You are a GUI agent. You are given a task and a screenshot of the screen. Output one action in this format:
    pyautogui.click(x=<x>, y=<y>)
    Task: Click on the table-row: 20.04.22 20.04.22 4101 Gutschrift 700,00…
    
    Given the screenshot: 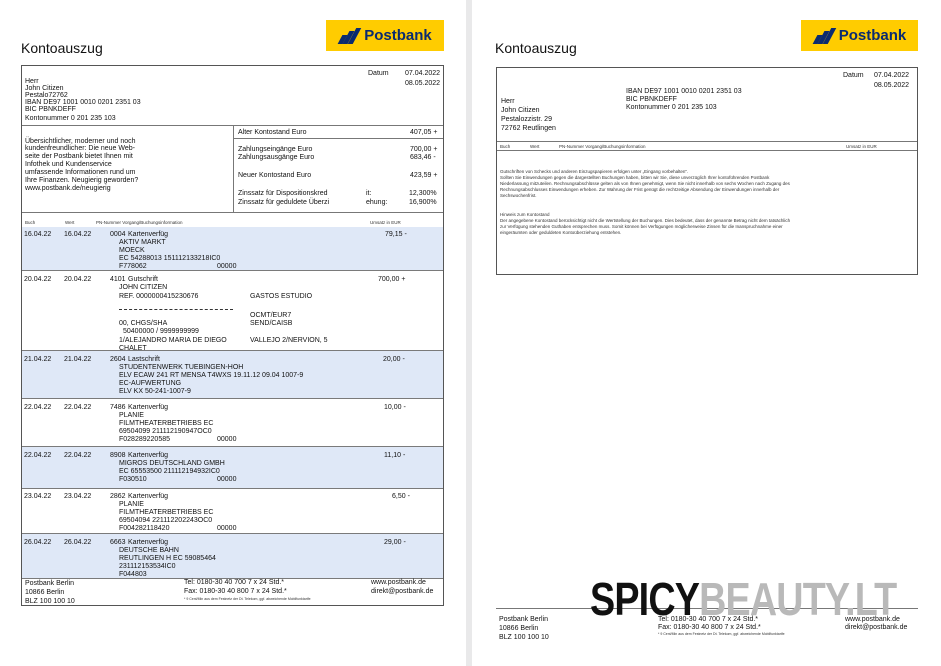 What is the action you would take?
    pyautogui.click(x=232, y=311)
    